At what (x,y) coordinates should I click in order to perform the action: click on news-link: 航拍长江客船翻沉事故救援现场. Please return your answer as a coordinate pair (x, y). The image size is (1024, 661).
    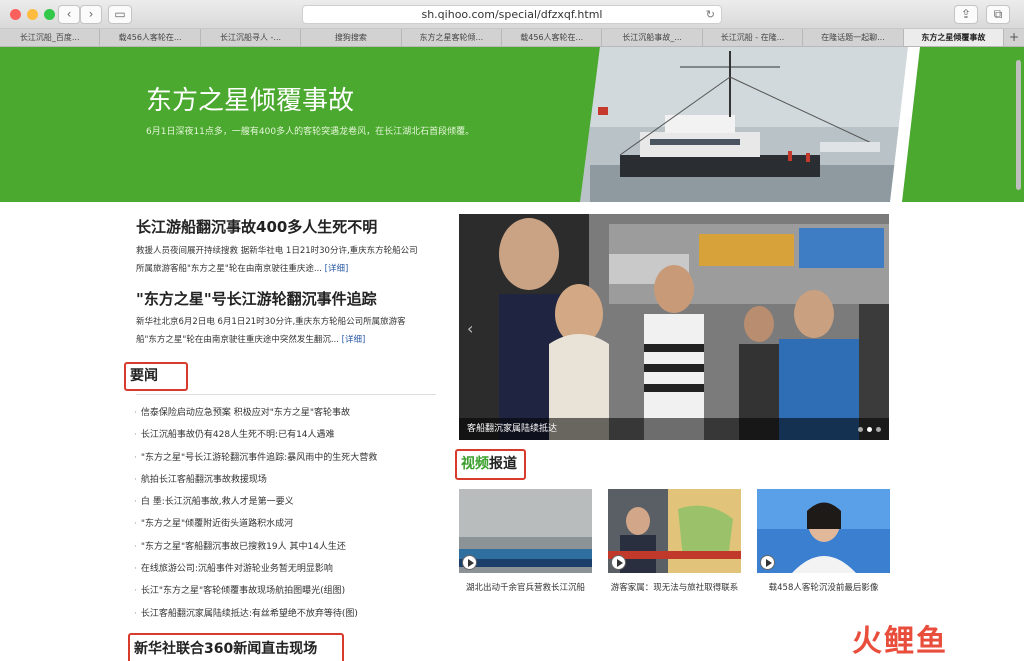
    Looking at the image, I should click on (204, 480).